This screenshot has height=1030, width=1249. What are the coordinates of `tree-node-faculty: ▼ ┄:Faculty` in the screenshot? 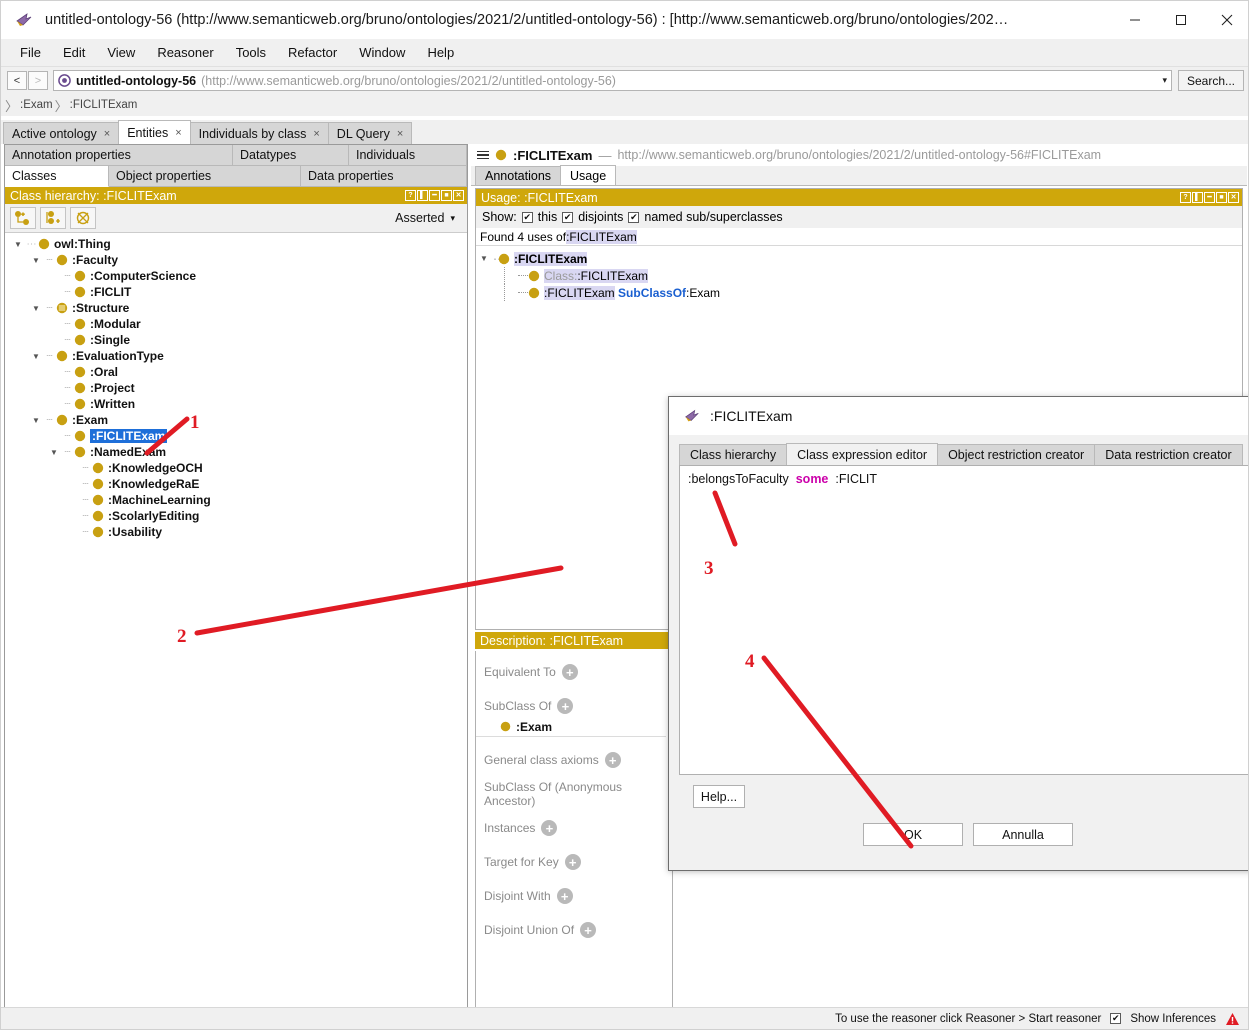 It's located at (236, 260).